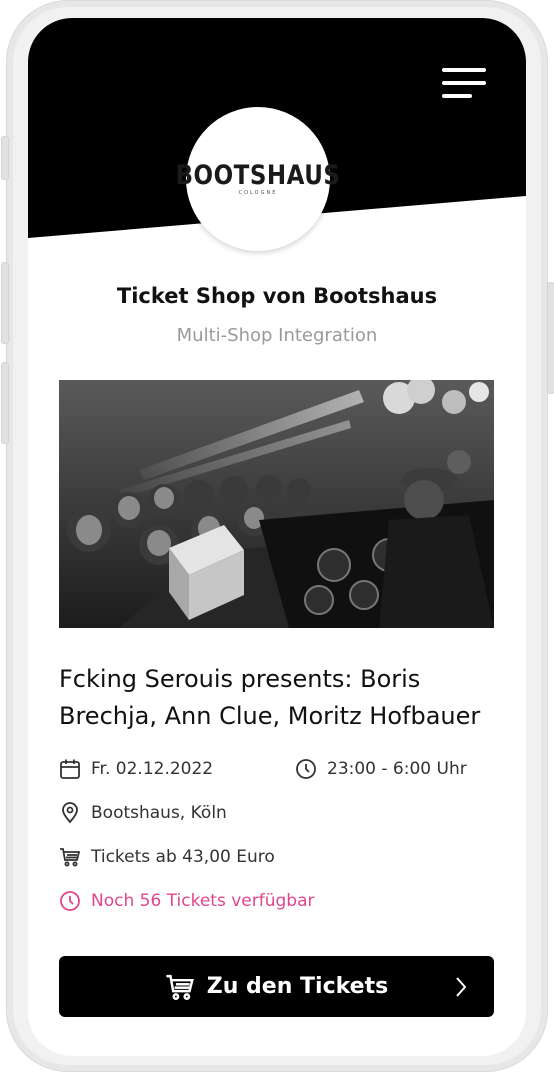 Image resolution: width=554 pixels, height=1078 pixels. Describe the element at coordinates (461, 987) in the screenshot. I see `chevron-right-icon` at that location.